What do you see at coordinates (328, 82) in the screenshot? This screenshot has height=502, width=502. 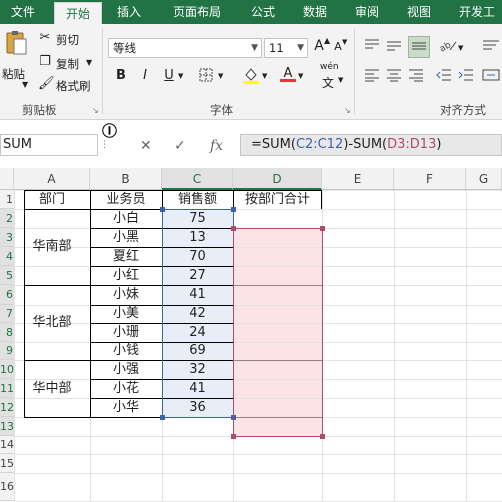 I see `phonetic-icon: 文` at bounding box center [328, 82].